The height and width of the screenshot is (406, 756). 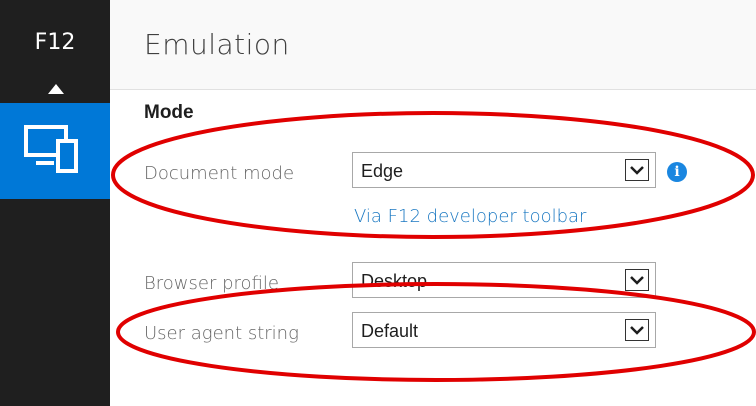 I want to click on sidebar: F12, so click(x=55, y=203).